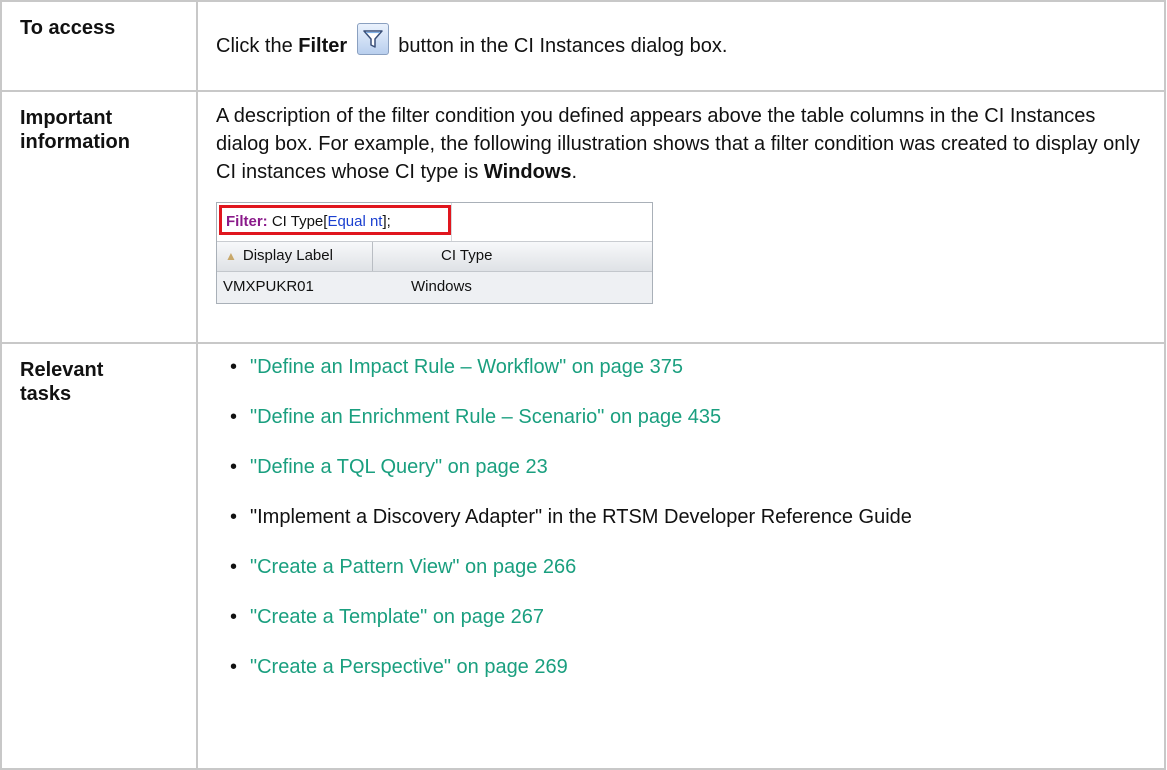 The width and height of the screenshot is (1167, 770). I want to click on header-display-label-text: Display Label, so click(287, 255).